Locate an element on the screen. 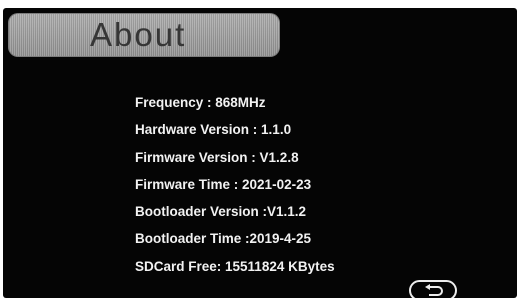  title-tab: About is located at coordinates (144, 35).